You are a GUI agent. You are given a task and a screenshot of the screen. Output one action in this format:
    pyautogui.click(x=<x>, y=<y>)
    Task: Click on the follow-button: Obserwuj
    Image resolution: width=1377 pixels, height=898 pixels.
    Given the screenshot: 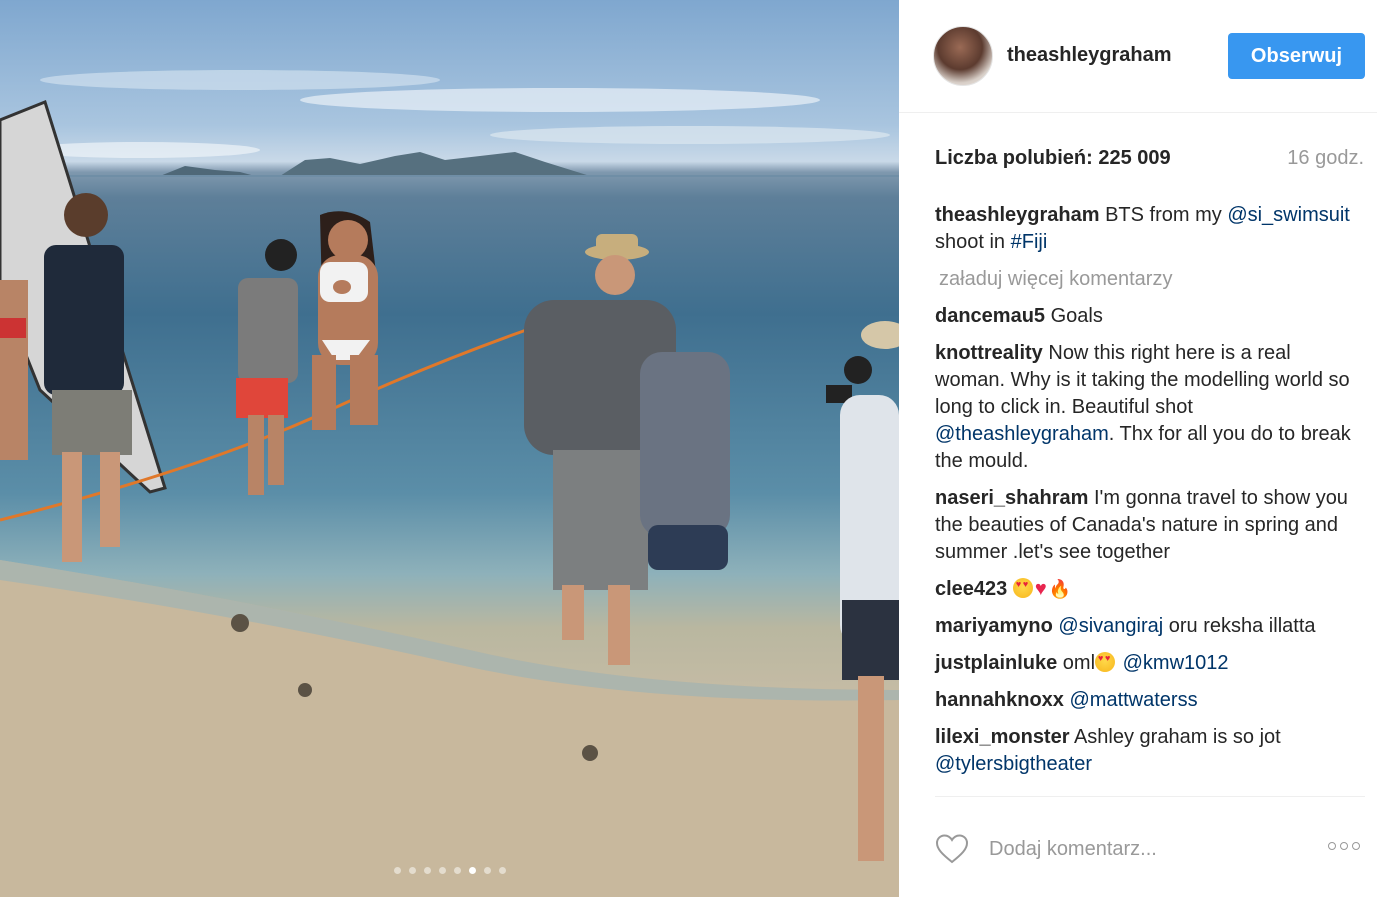 What is the action you would take?
    pyautogui.click(x=1296, y=56)
    